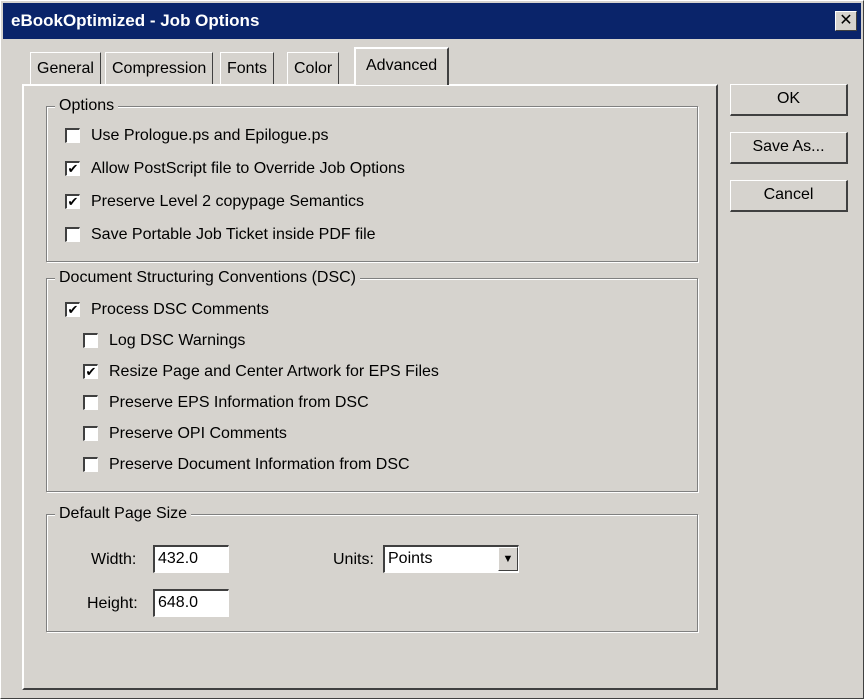 The image size is (864, 699). I want to click on width-label: Width:, so click(114, 559).